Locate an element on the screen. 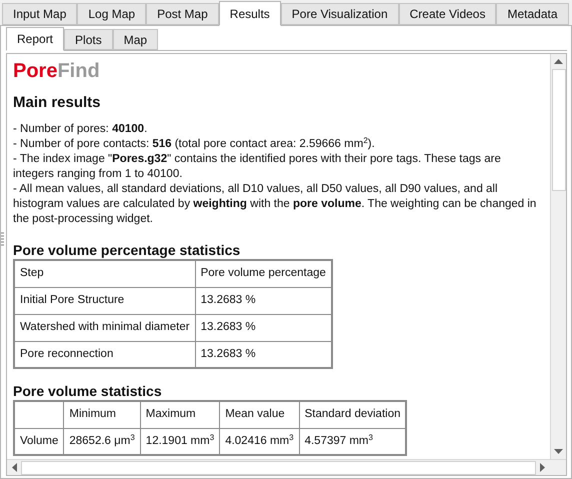  result-text: - All mean values, all standard deviations, all D10 values, all D50 values, all D90 values, and all histogram values are calculated by weighting with the pore volume. The weighting can be changed in the post-processing widget. is located at coordinates (275, 204).